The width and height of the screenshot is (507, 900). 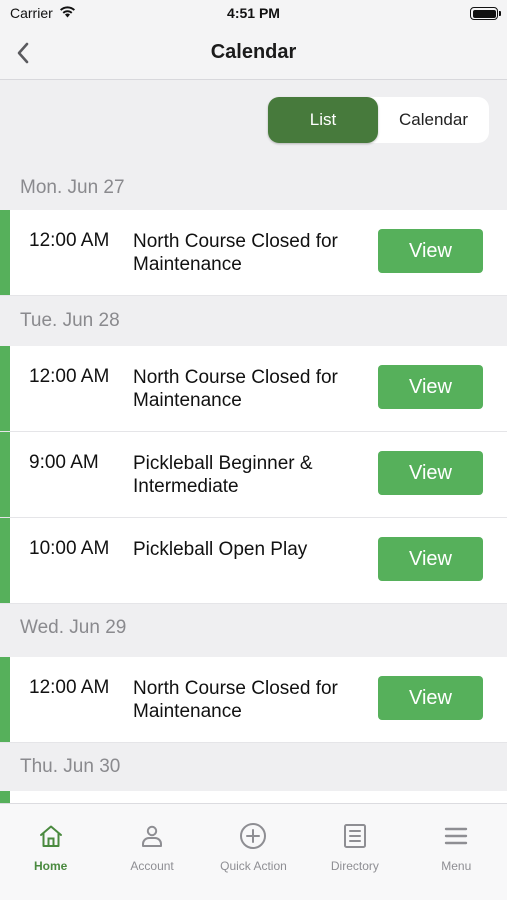 I want to click on event-time: 10:00 AM, so click(x=69, y=548).